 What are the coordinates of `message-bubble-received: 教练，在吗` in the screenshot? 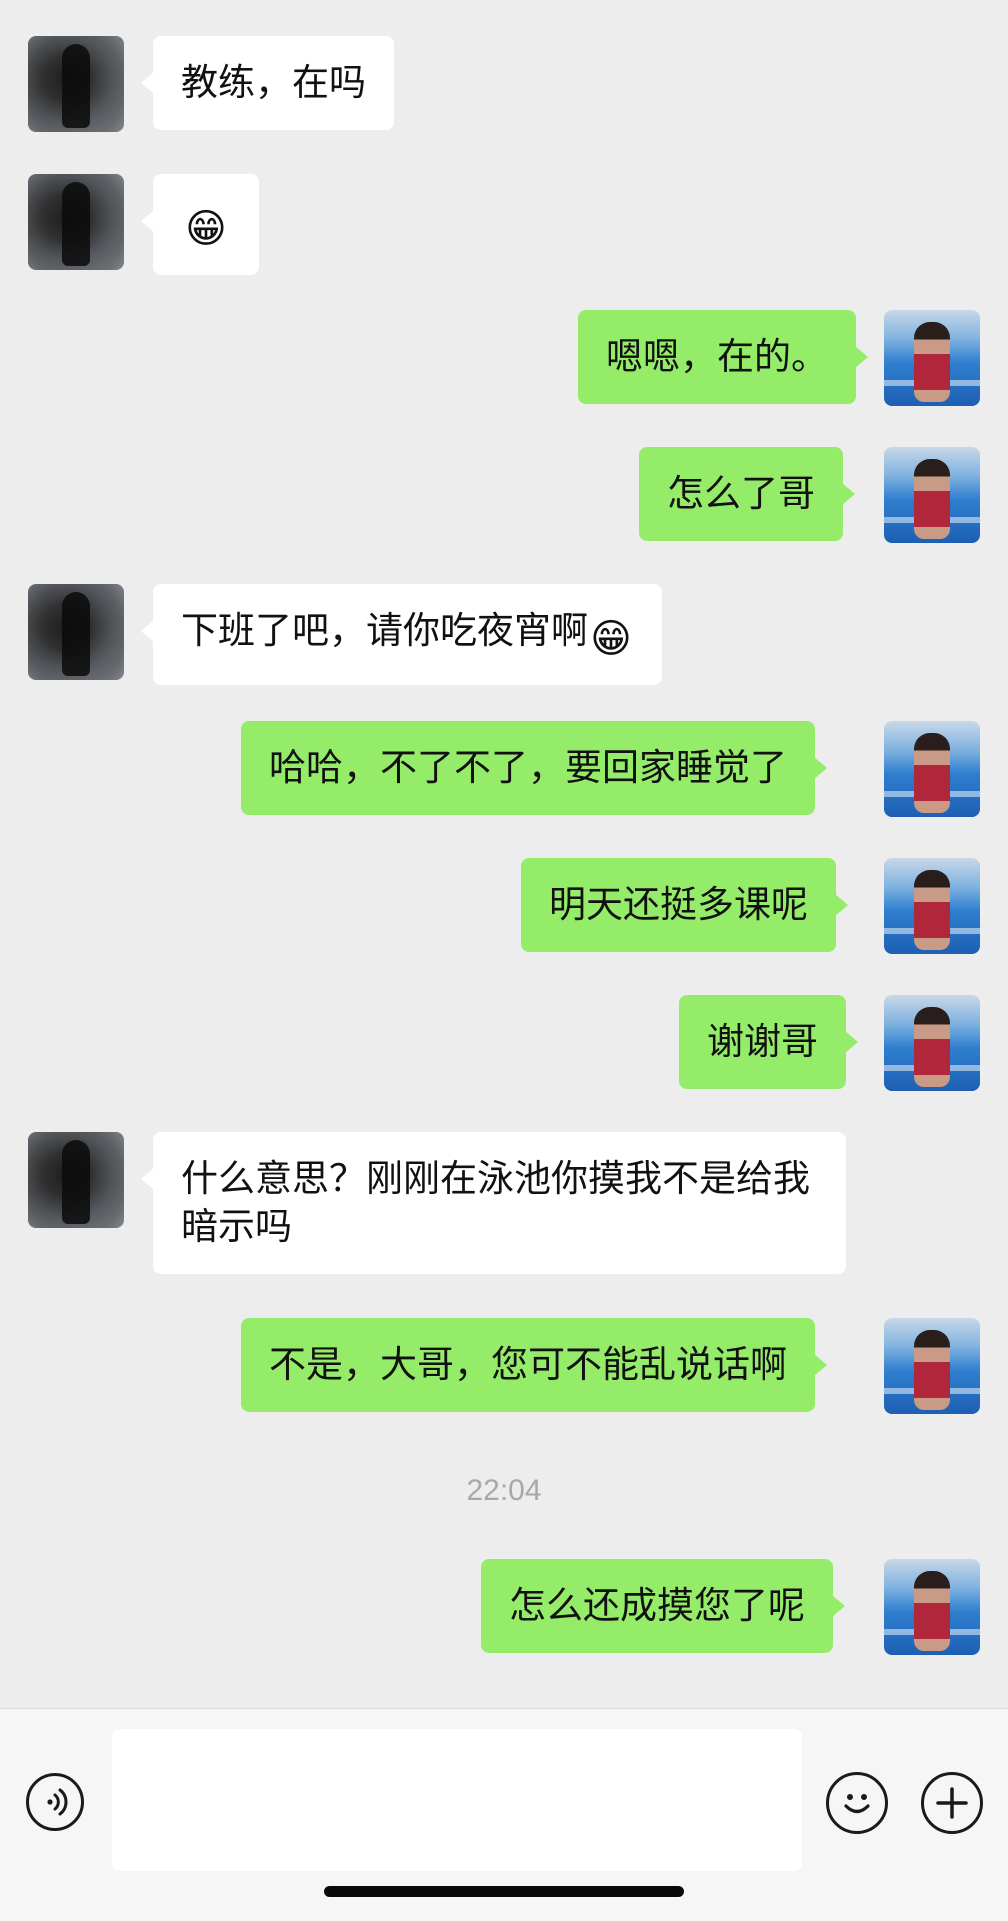 It's located at (267, 83).